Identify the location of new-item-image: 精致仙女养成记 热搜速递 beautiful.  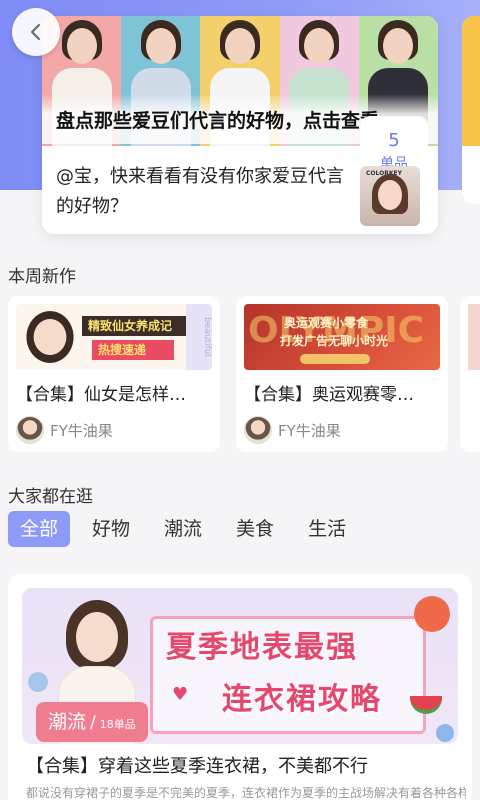
(114, 337).